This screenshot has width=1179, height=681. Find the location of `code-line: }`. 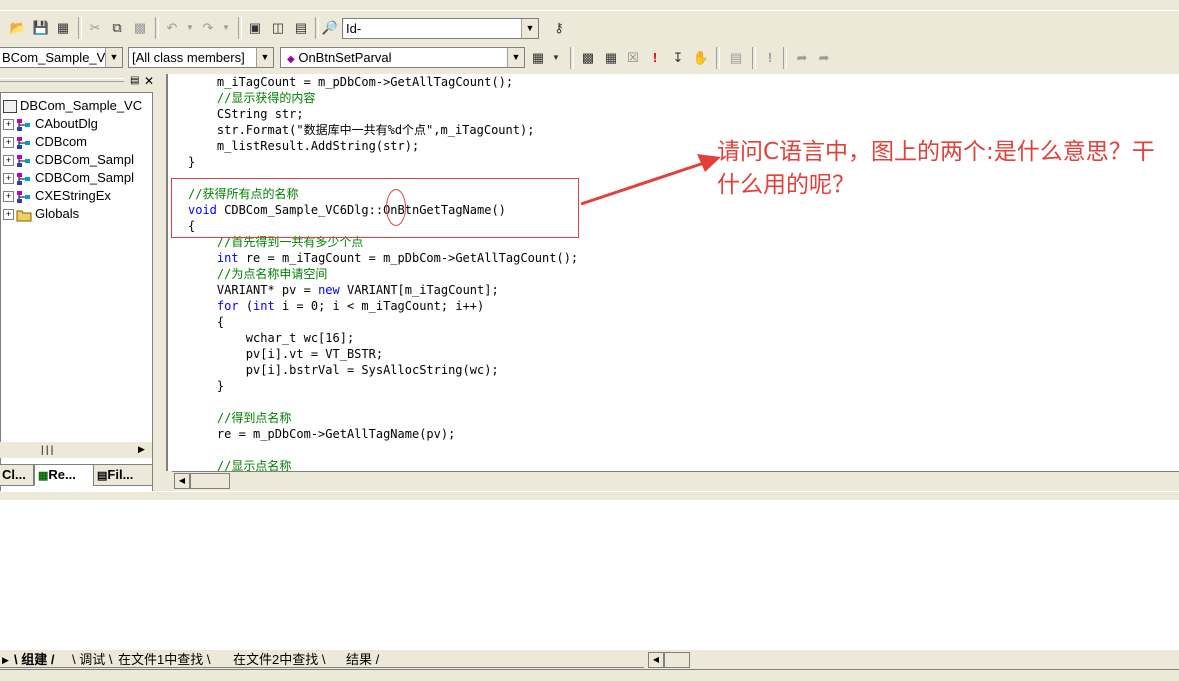

code-line: } is located at coordinates (191, 162).